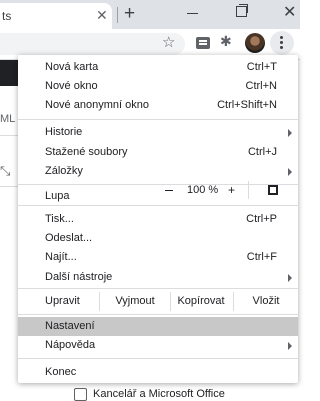  I want to click on page-checkbox-label: Kancelář a Microsoft Office, so click(159, 394).